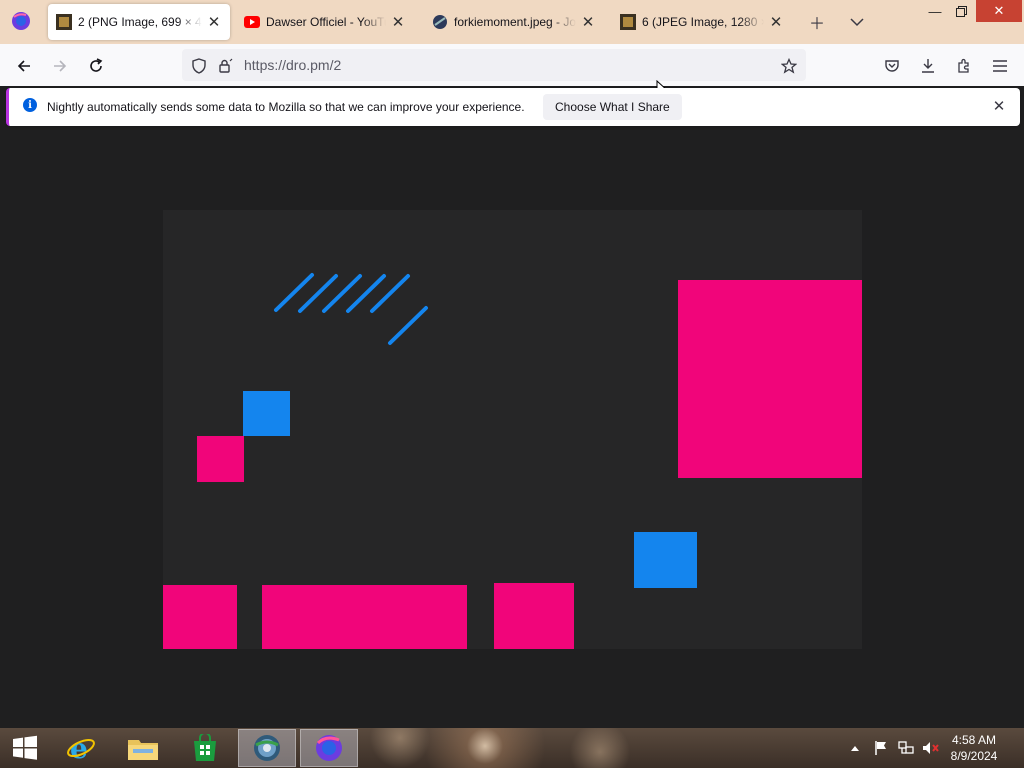 The height and width of the screenshot is (768, 1024). Describe the element at coordinates (928, 66) in the screenshot. I see `downloads-icon` at that location.